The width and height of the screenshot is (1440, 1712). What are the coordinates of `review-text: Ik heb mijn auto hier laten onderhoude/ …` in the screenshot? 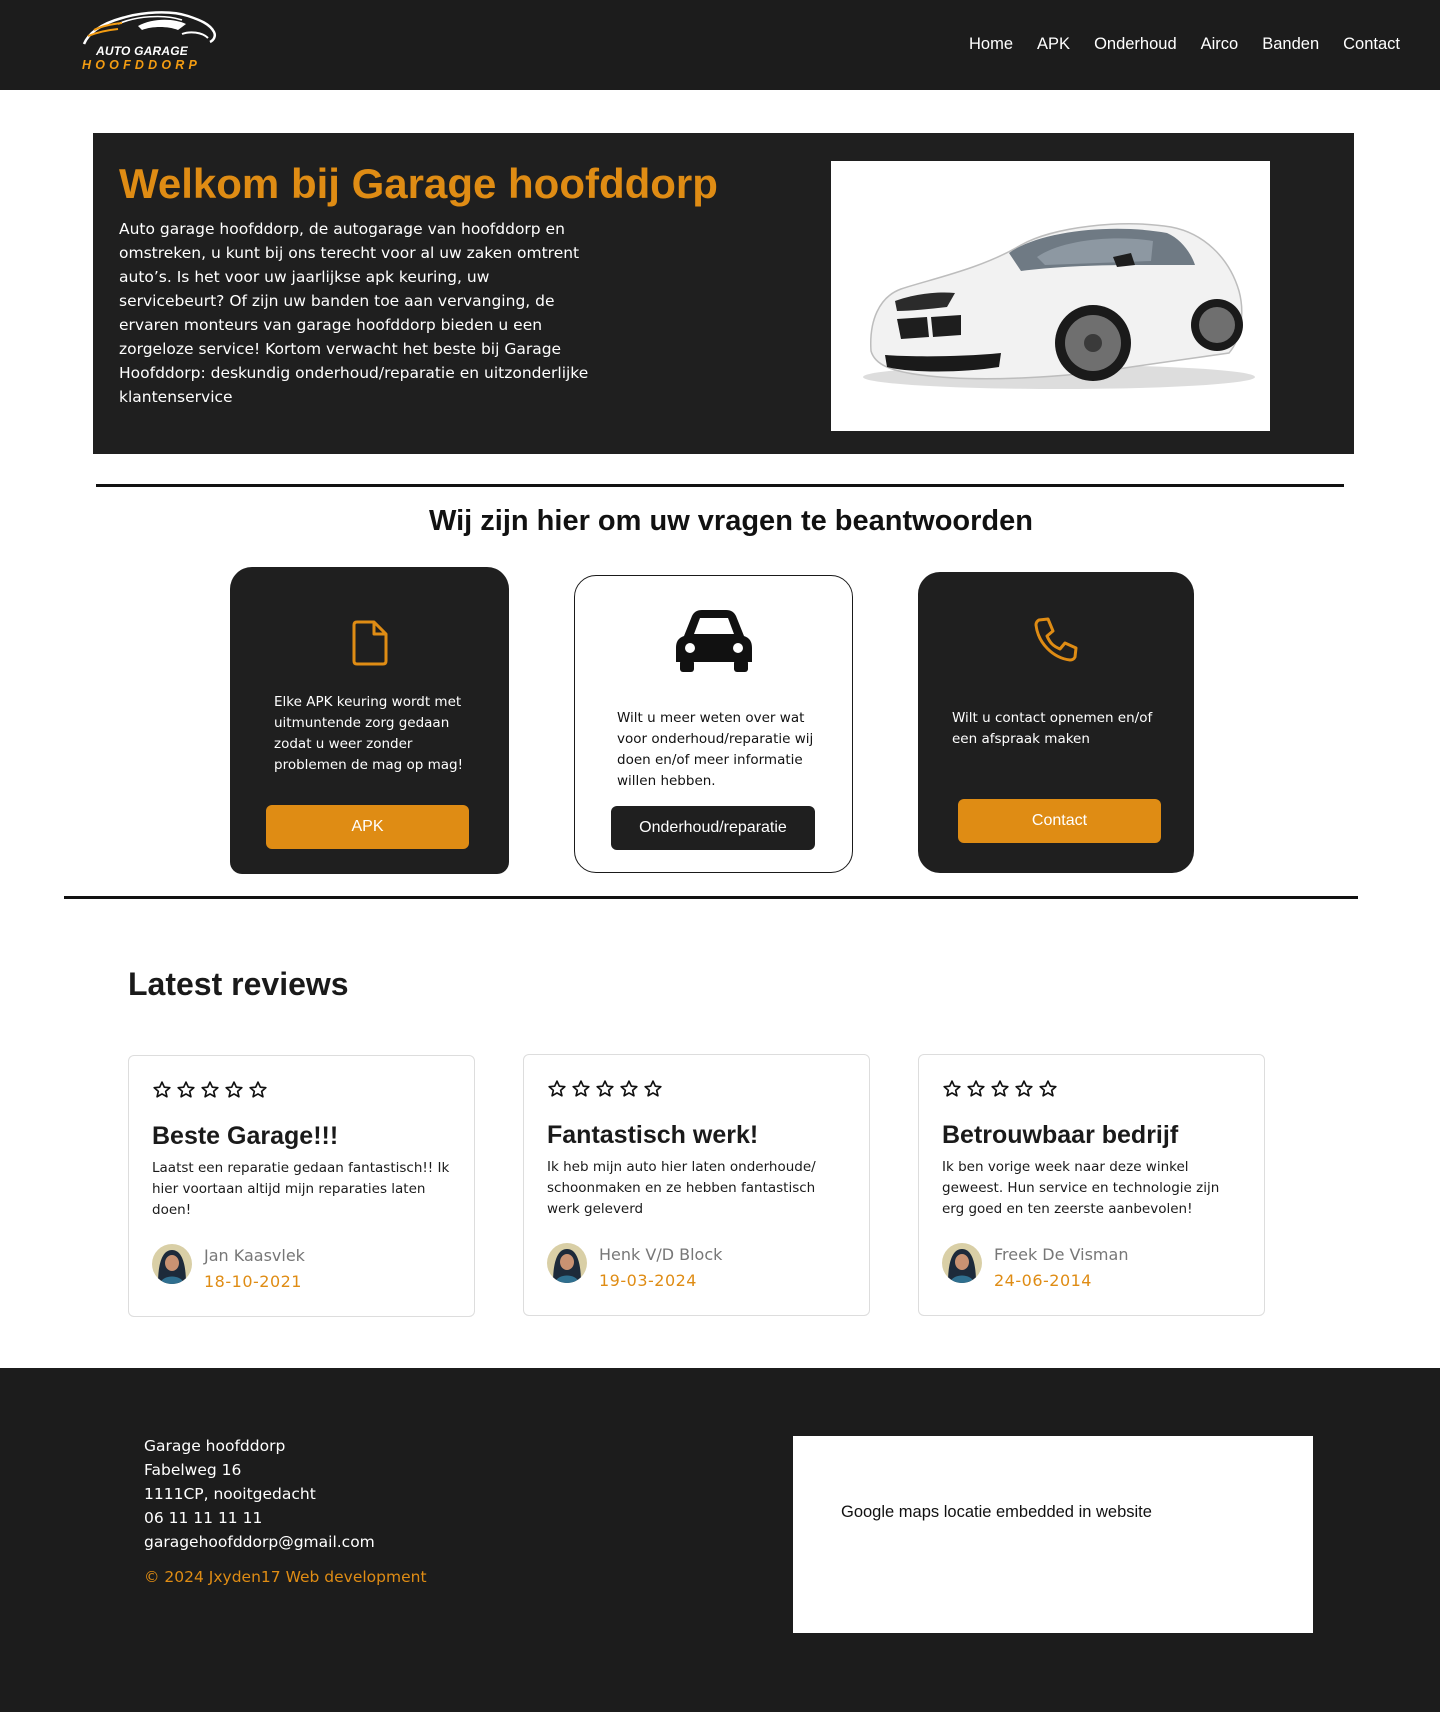 It's located at (681, 1188).